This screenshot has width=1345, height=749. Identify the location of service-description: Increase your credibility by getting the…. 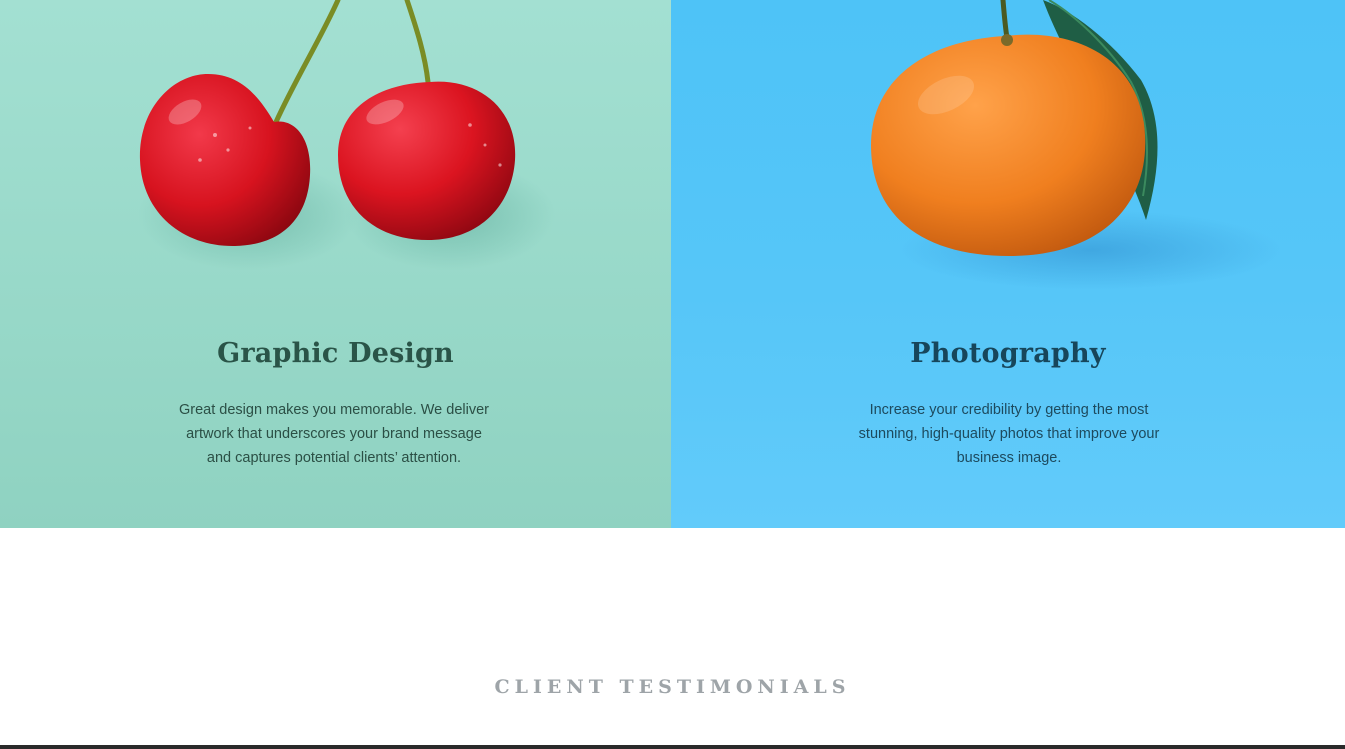
(1009, 434).